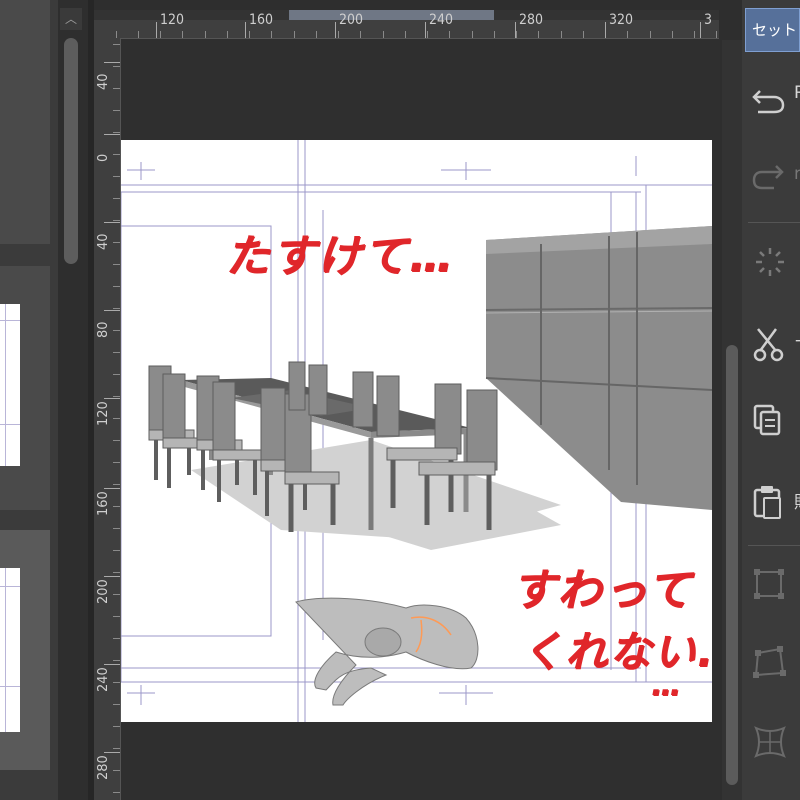 The height and width of the screenshot is (800, 800). I want to click on lying-figure, so click(387, 651).